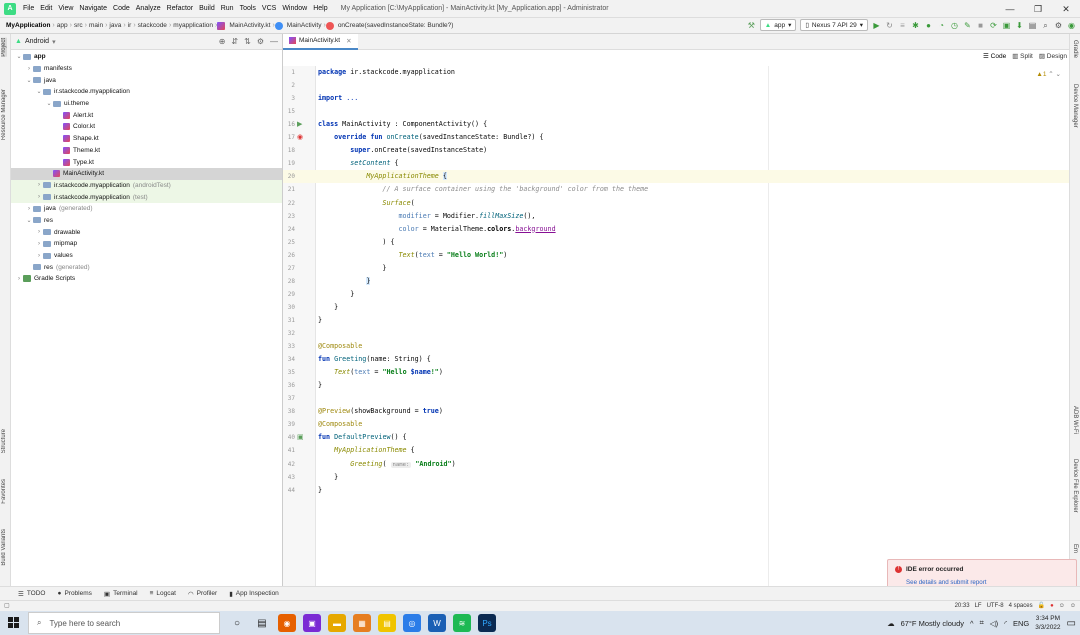 The width and height of the screenshot is (1080, 635). Describe the element at coordinates (304, 25) in the screenshot. I see `breadcrumb-item: MainActivity` at that location.